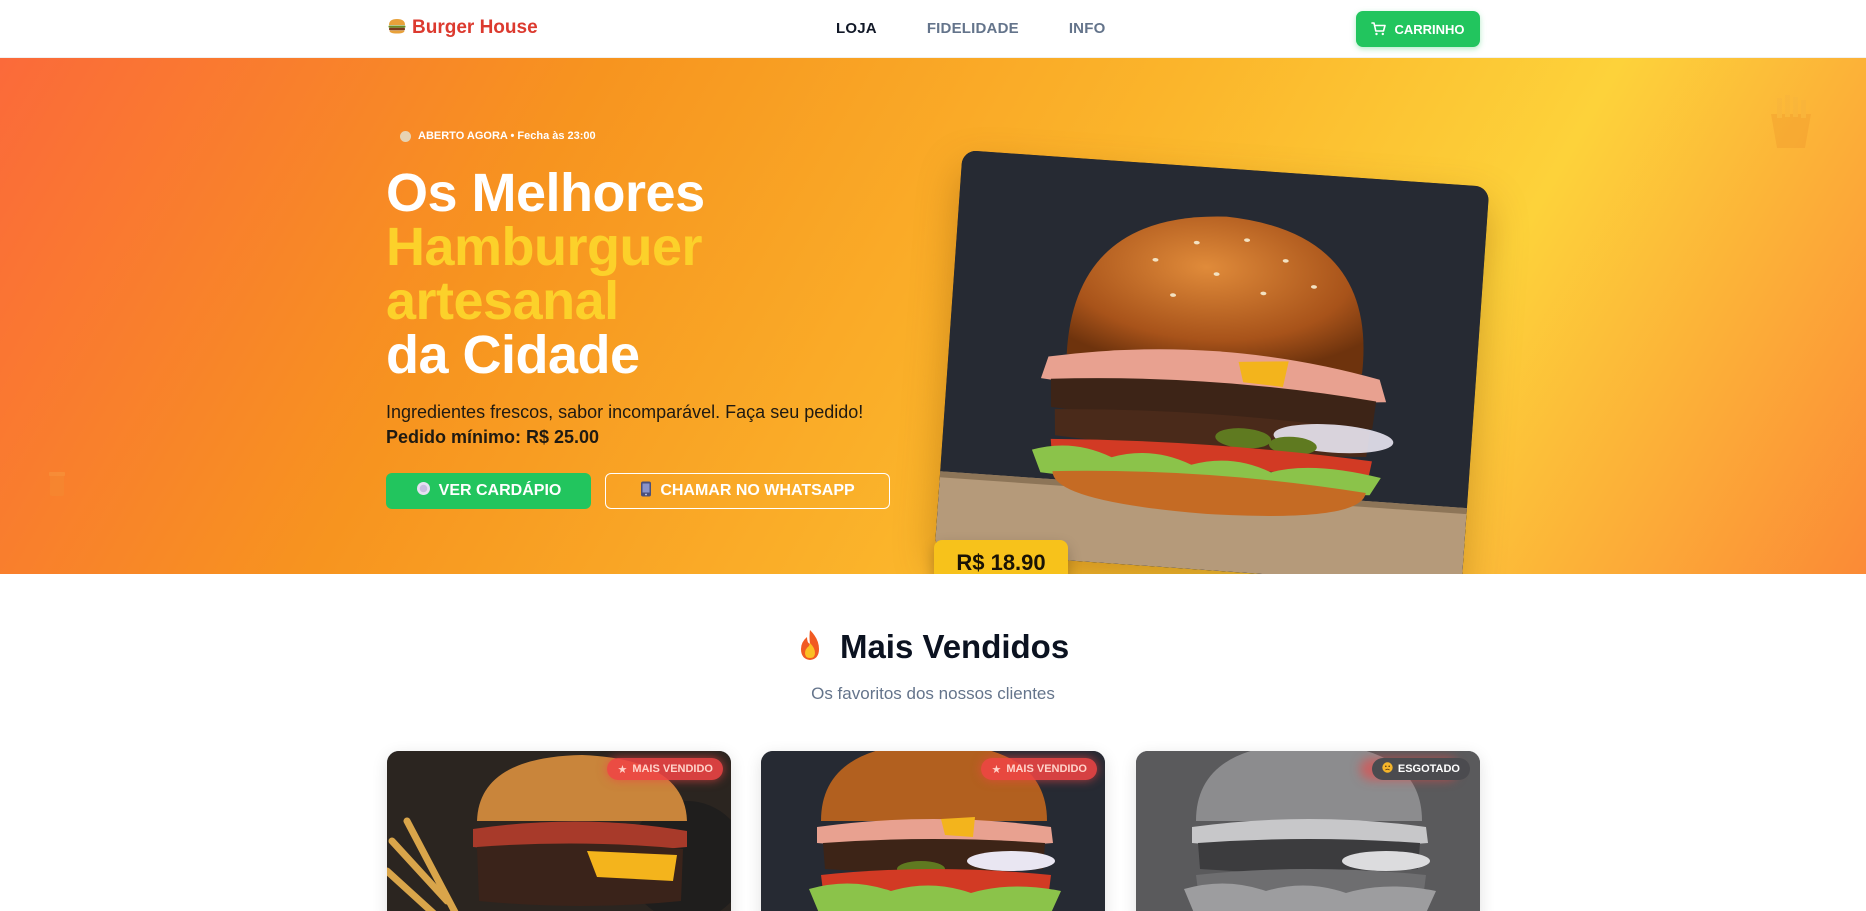 The height and width of the screenshot is (911, 1866). What do you see at coordinates (545, 193) in the screenshot?
I see `hero-title-line-1: Os Melhores` at bounding box center [545, 193].